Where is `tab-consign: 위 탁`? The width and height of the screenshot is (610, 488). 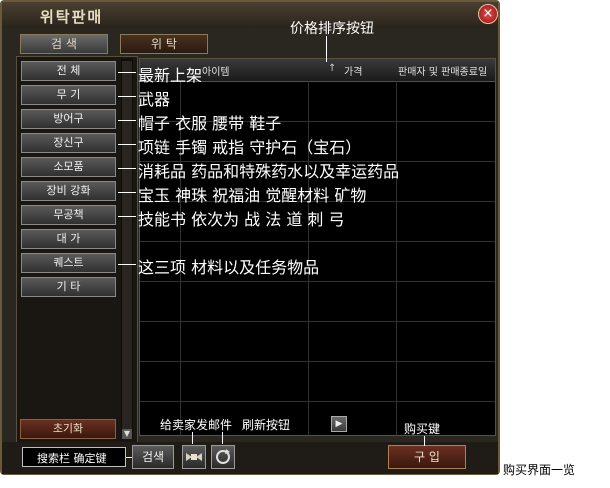
tab-consign: 위 탁 is located at coordinates (164, 44).